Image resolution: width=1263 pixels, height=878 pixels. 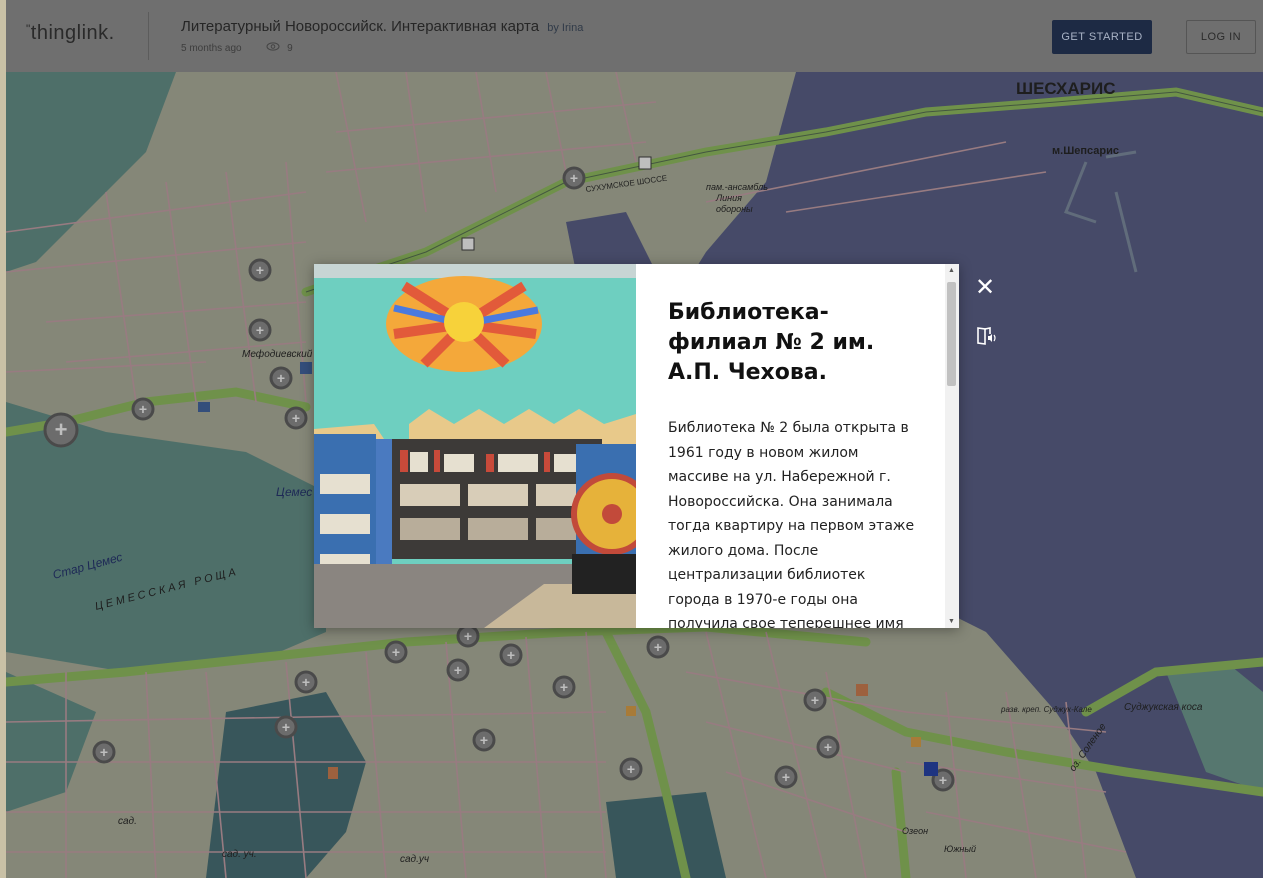 I want to click on thinglink-logo: "thinglink., so click(x=70, y=33).